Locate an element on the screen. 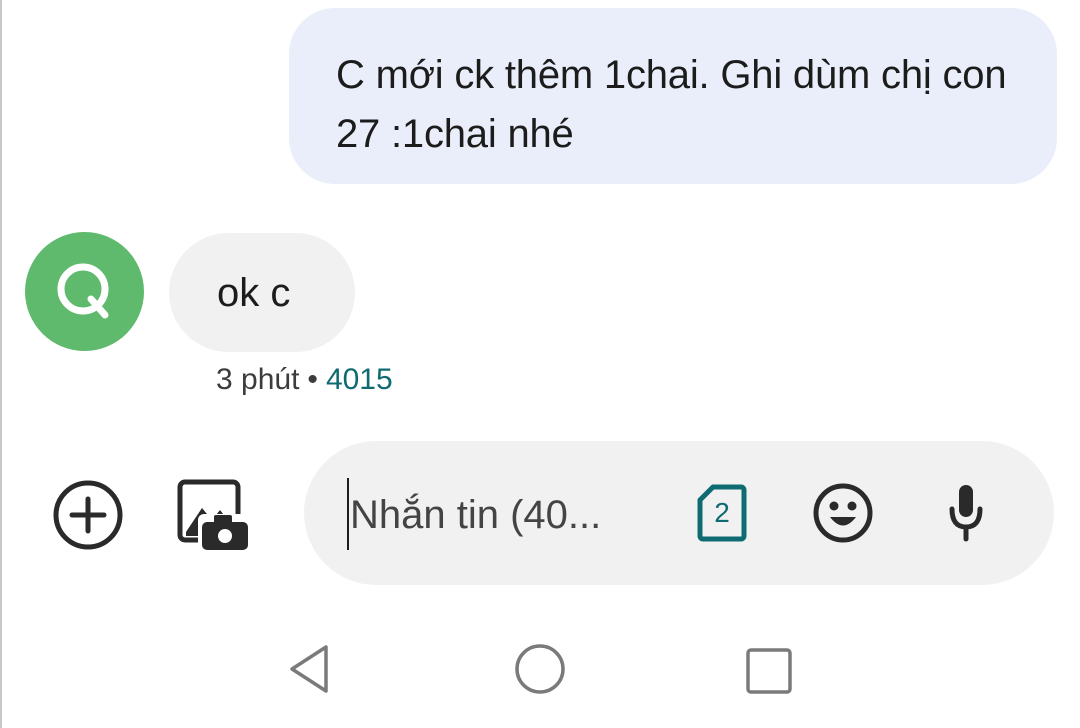 This screenshot has width=1080, height=728. sim-select-button: 2 is located at coordinates (722, 513).